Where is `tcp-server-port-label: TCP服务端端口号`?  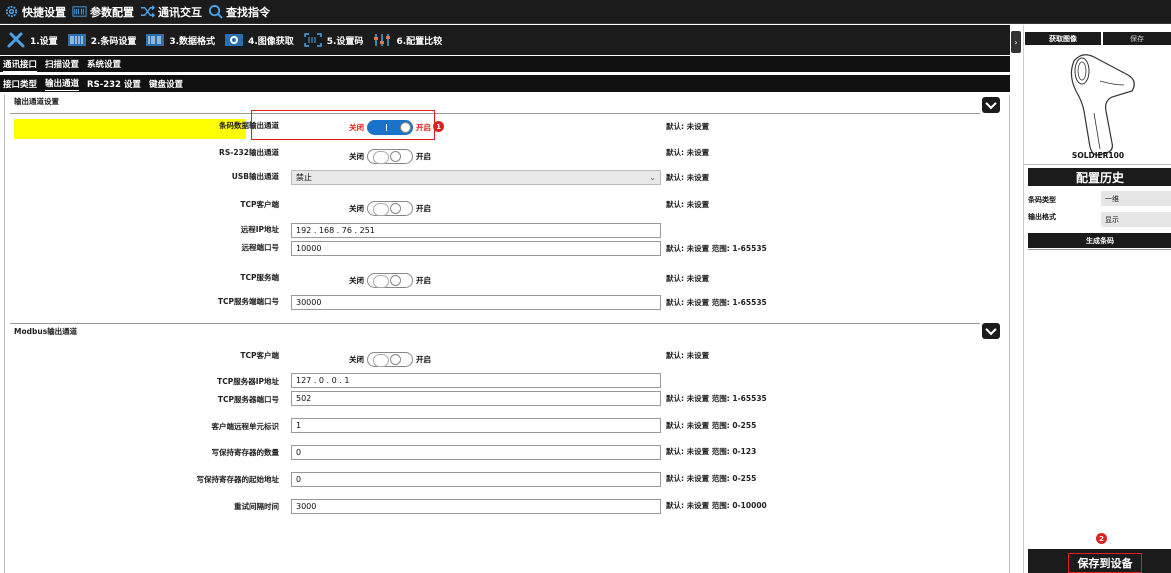
tcp-server-port-label: TCP服务端端口号 is located at coordinates (248, 301).